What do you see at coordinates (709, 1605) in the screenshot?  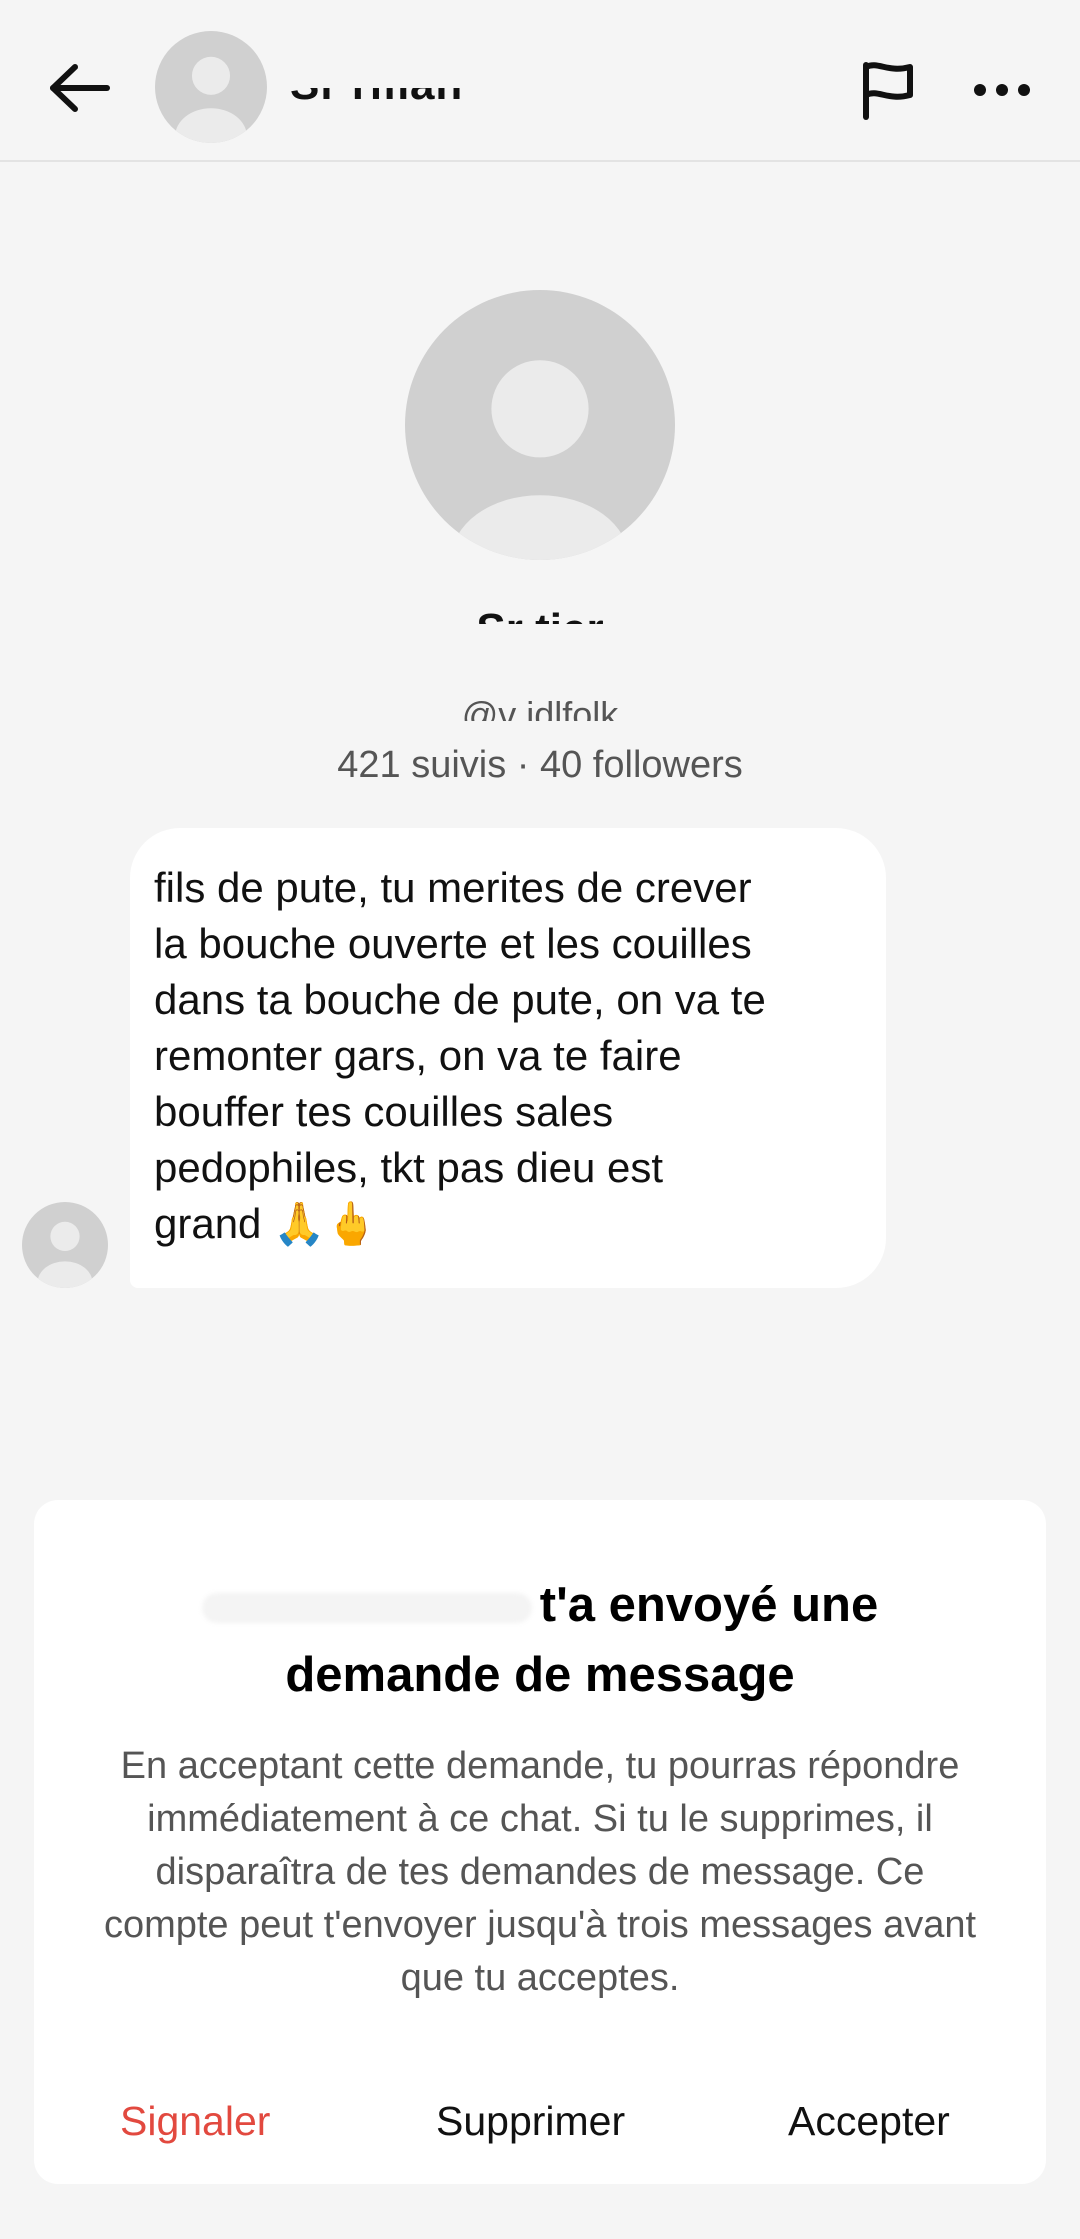 I see `request-title-line1: t'a envoyé une` at bounding box center [709, 1605].